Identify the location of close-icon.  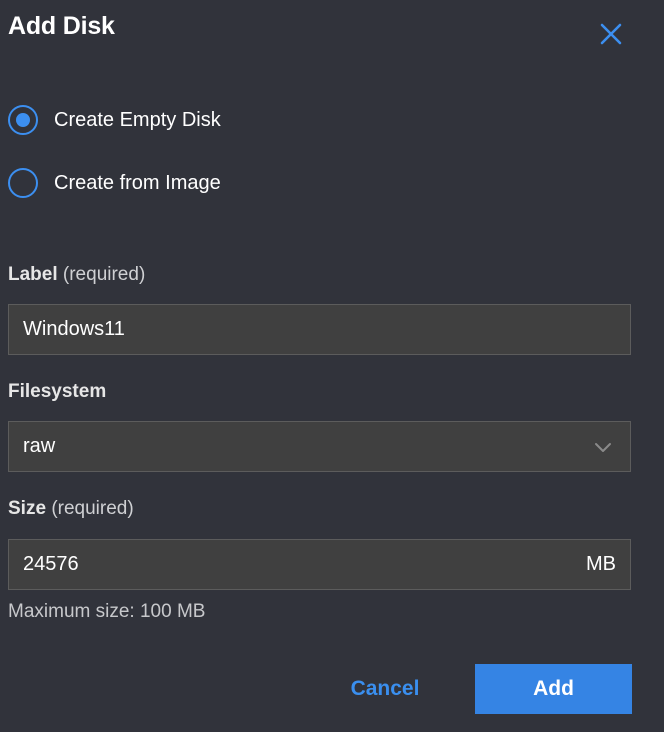
(611, 34).